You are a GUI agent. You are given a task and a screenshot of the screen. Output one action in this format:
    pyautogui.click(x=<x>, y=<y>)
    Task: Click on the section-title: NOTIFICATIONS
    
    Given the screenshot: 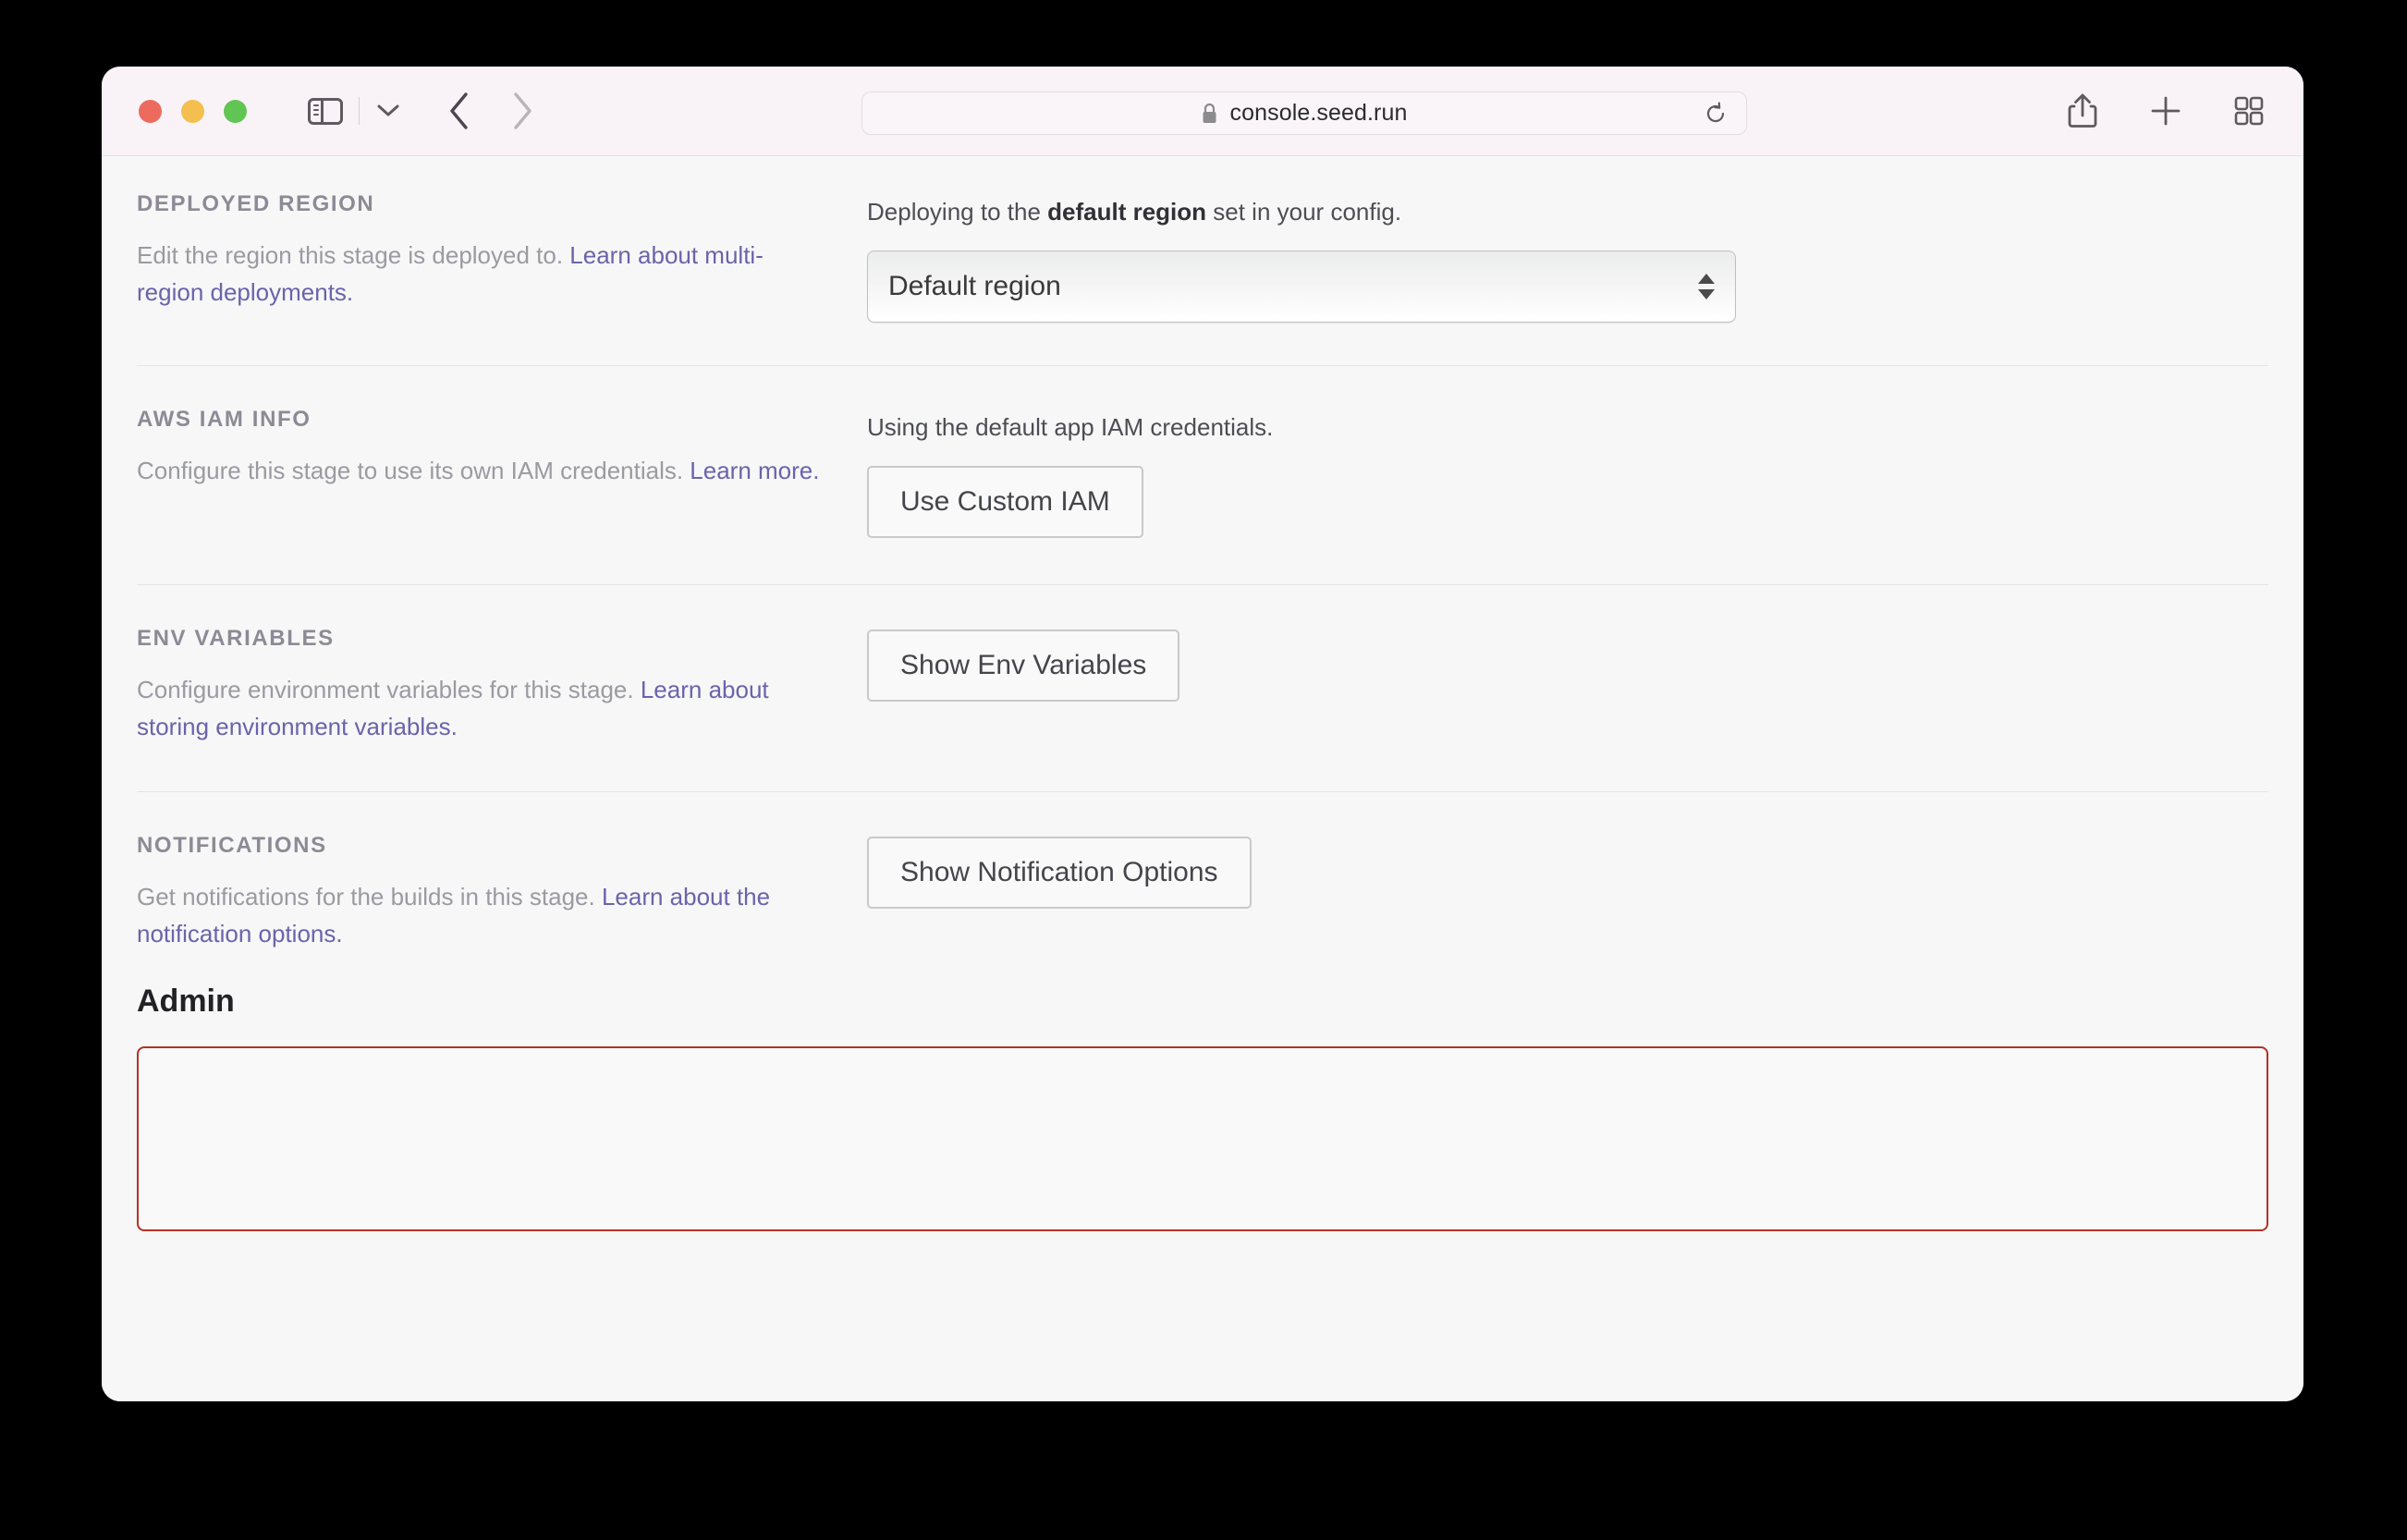 What is the action you would take?
    pyautogui.click(x=232, y=845)
    